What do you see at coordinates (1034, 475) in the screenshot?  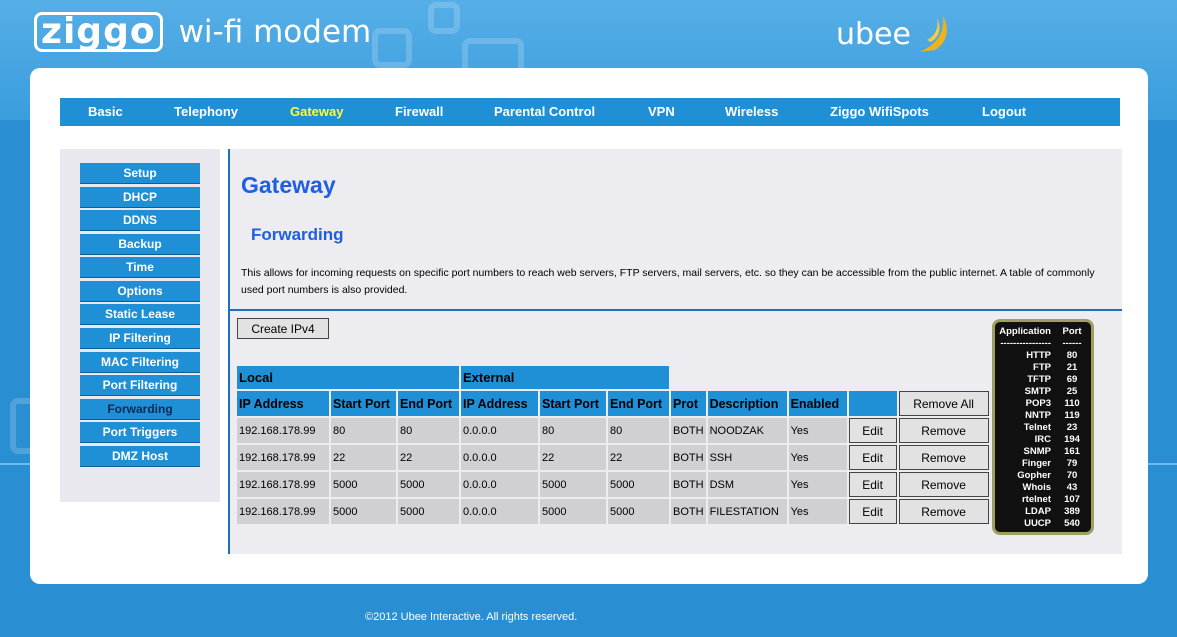 I see `port-app: Gopher` at bounding box center [1034, 475].